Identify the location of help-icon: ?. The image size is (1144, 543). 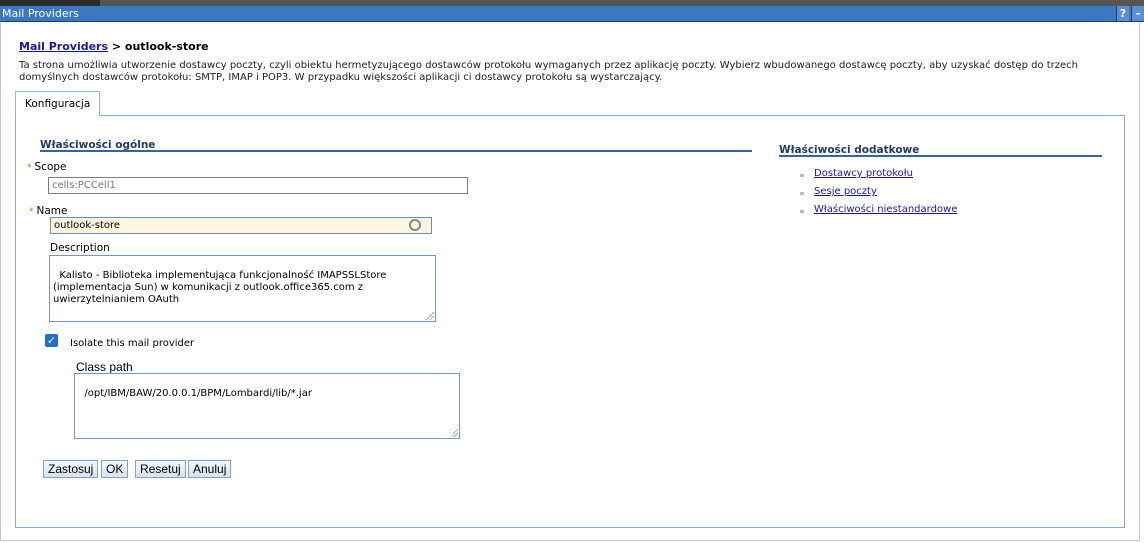
(1122, 13).